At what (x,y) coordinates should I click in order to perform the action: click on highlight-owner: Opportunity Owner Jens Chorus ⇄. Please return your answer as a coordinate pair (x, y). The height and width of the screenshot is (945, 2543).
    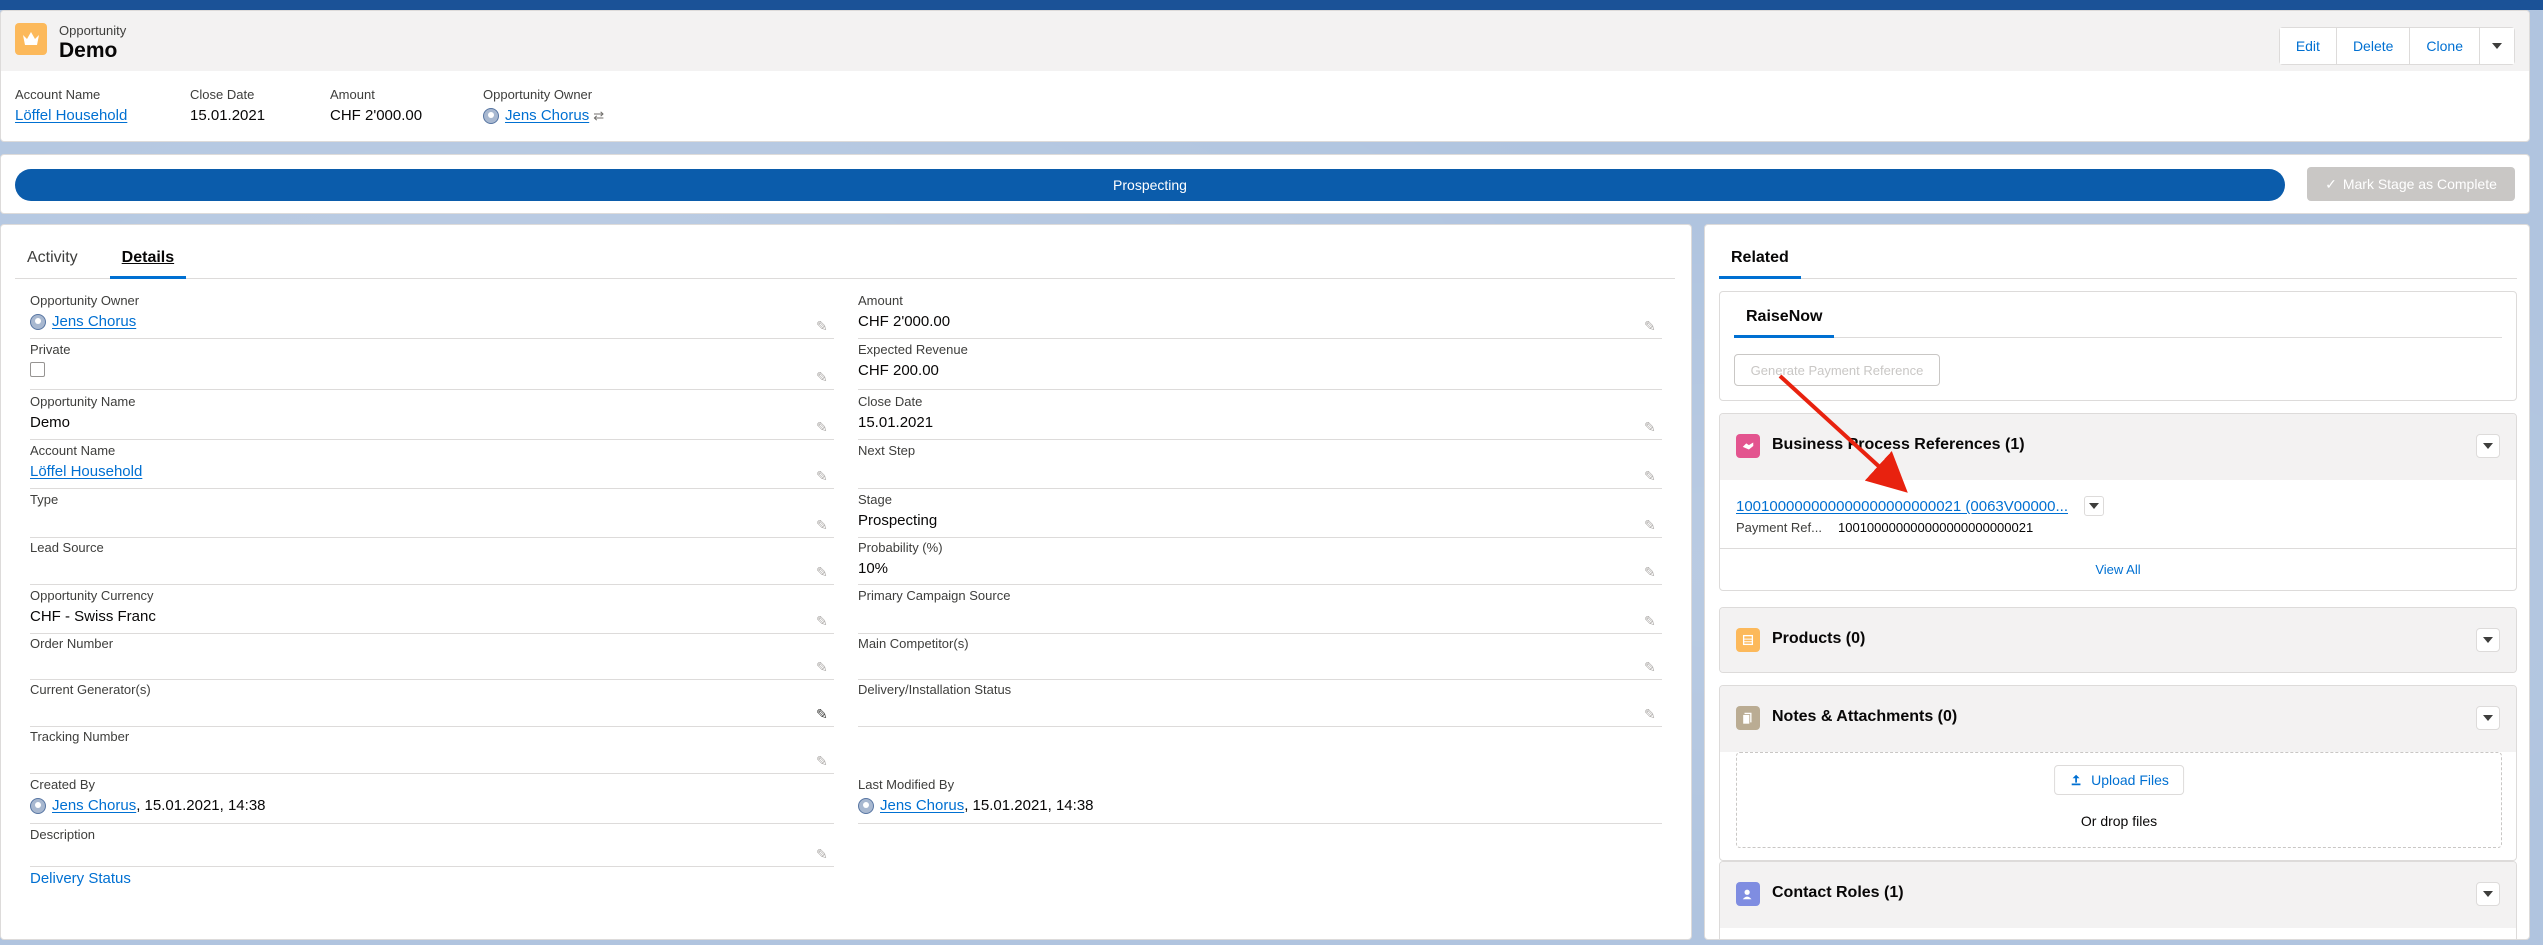
    Looking at the image, I should click on (543, 105).